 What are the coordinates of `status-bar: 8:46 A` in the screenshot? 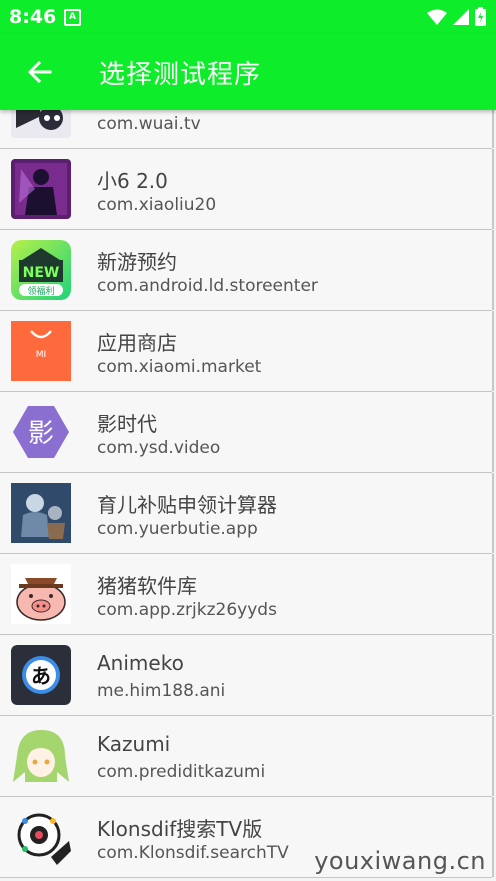 It's located at (248, 17).